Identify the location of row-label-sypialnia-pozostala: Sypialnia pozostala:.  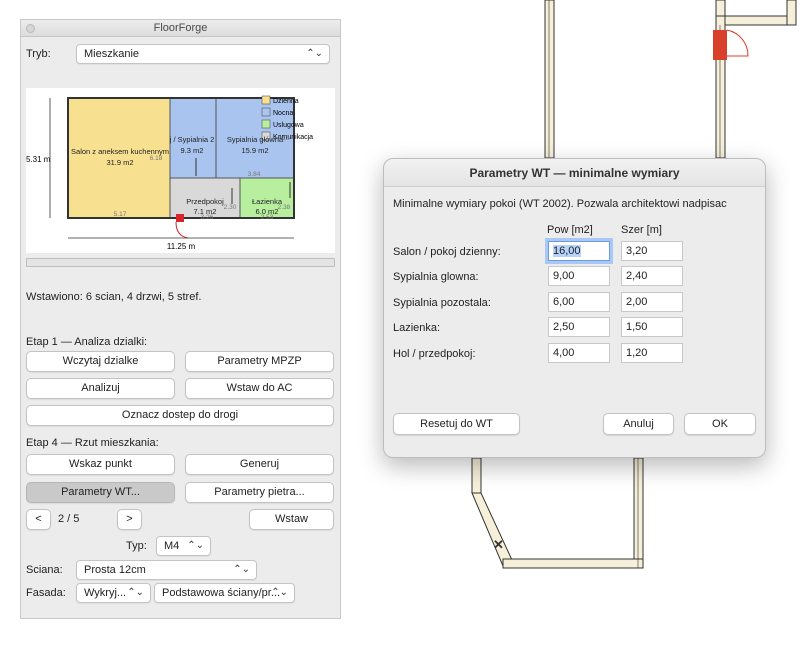
(442, 303).